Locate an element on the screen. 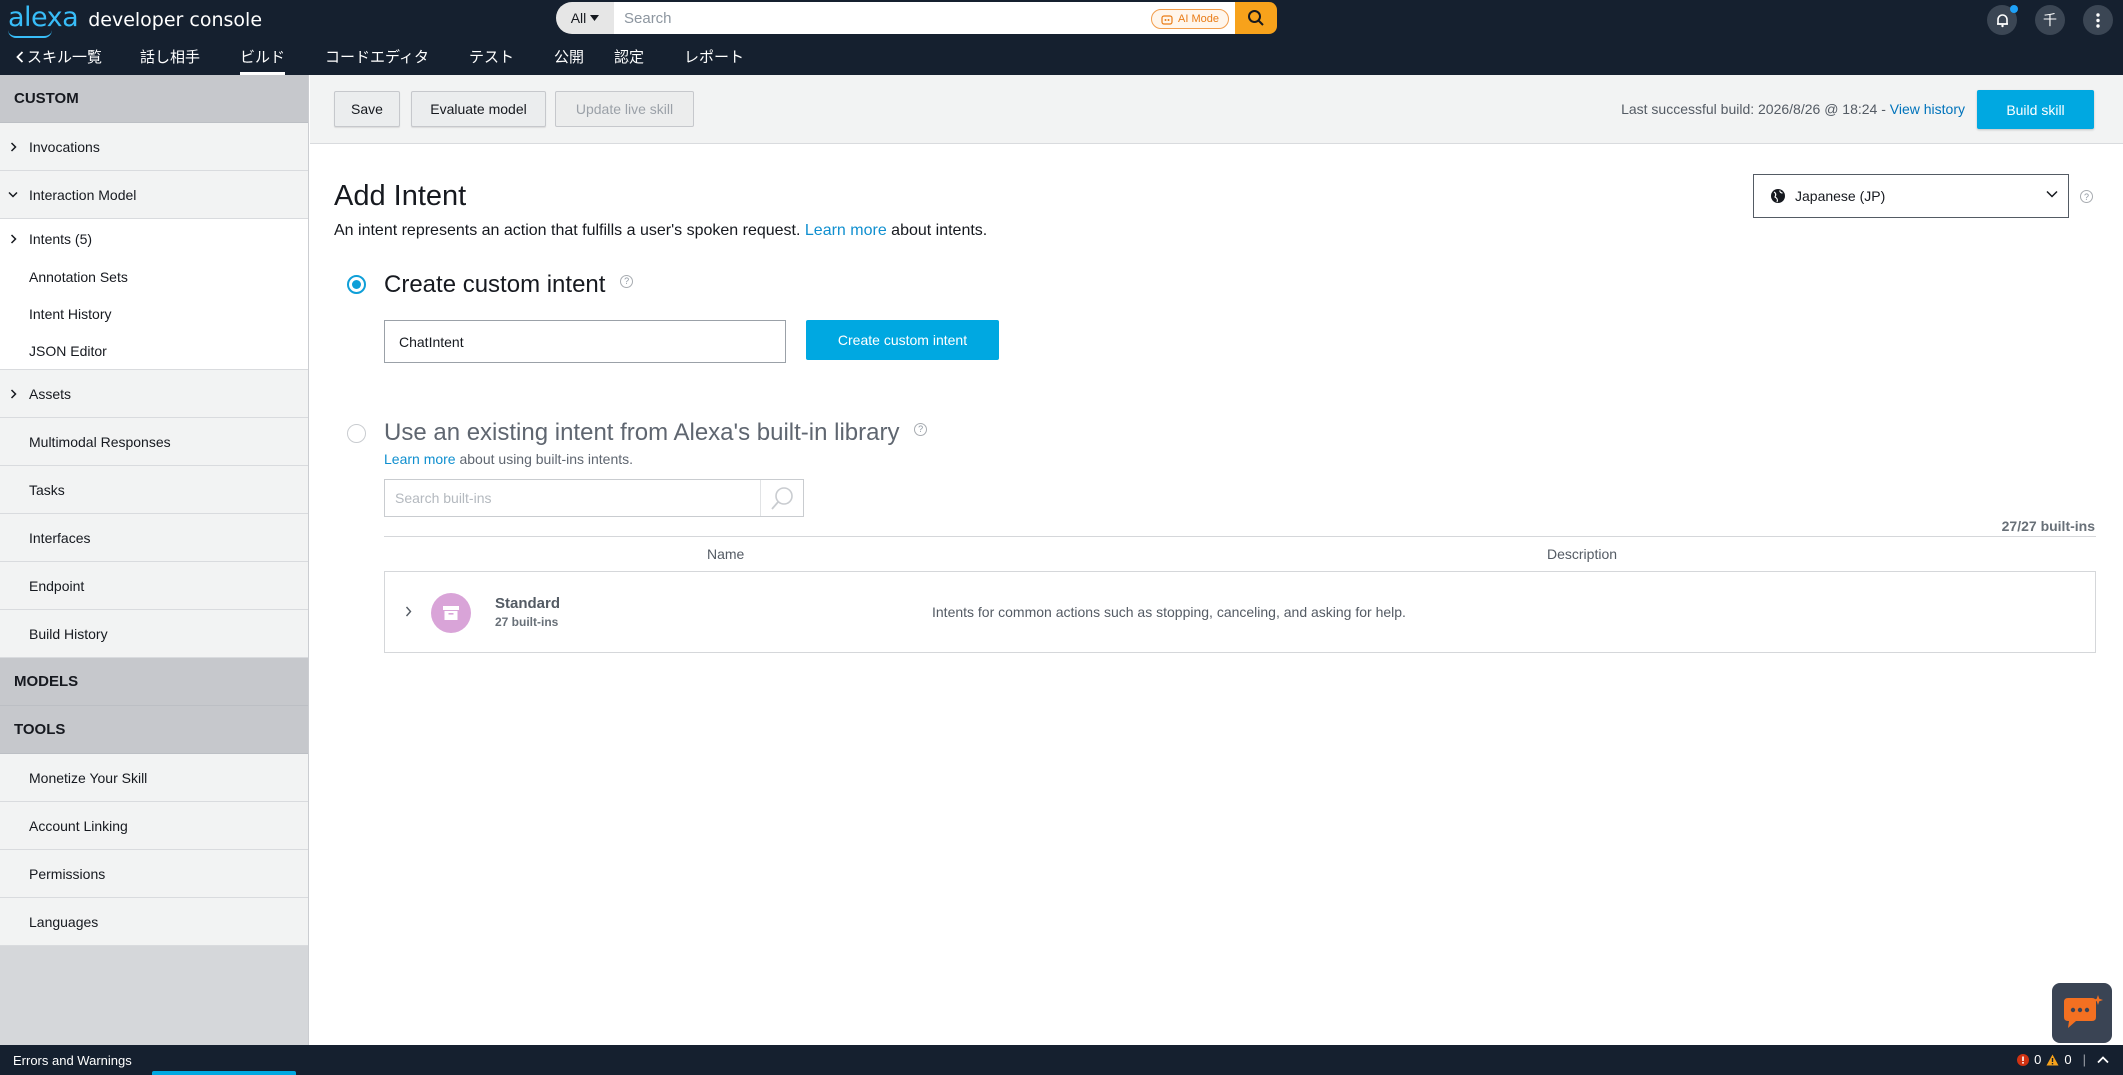  intent-name-input is located at coordinates (585, 341).